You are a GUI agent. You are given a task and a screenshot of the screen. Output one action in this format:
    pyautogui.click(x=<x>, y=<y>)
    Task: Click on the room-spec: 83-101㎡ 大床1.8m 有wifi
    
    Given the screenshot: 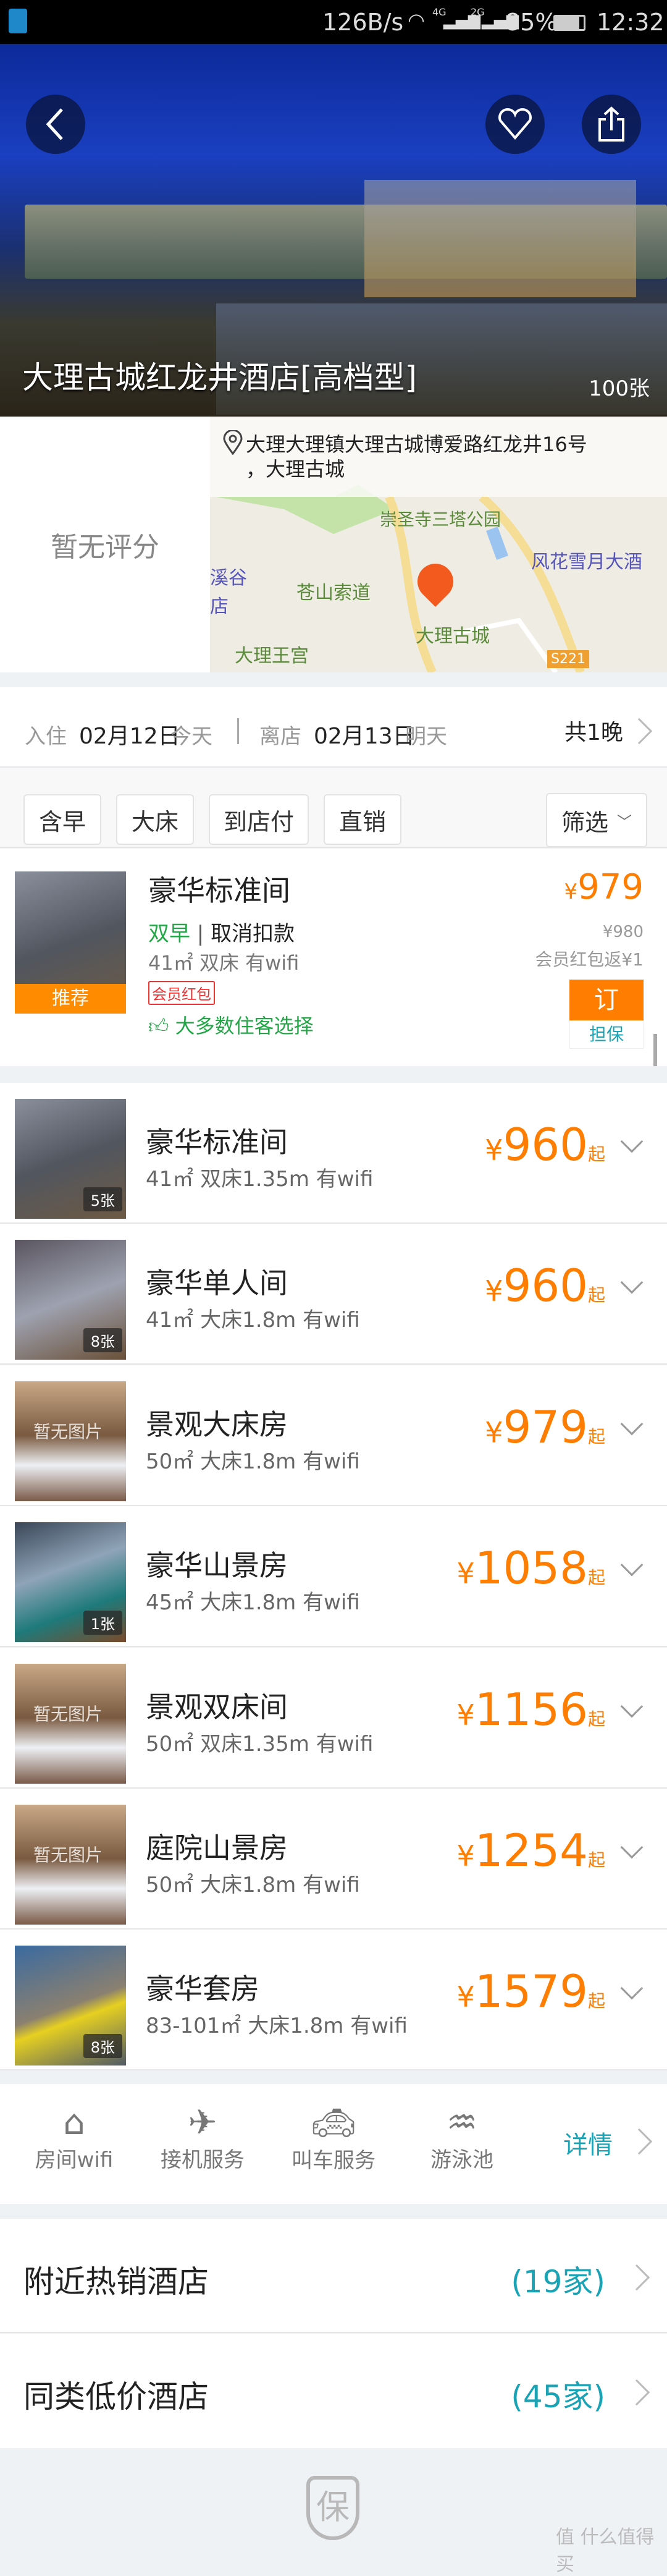 What is the action you would take?
    pyautogui.click(x=277, y=2026)
    